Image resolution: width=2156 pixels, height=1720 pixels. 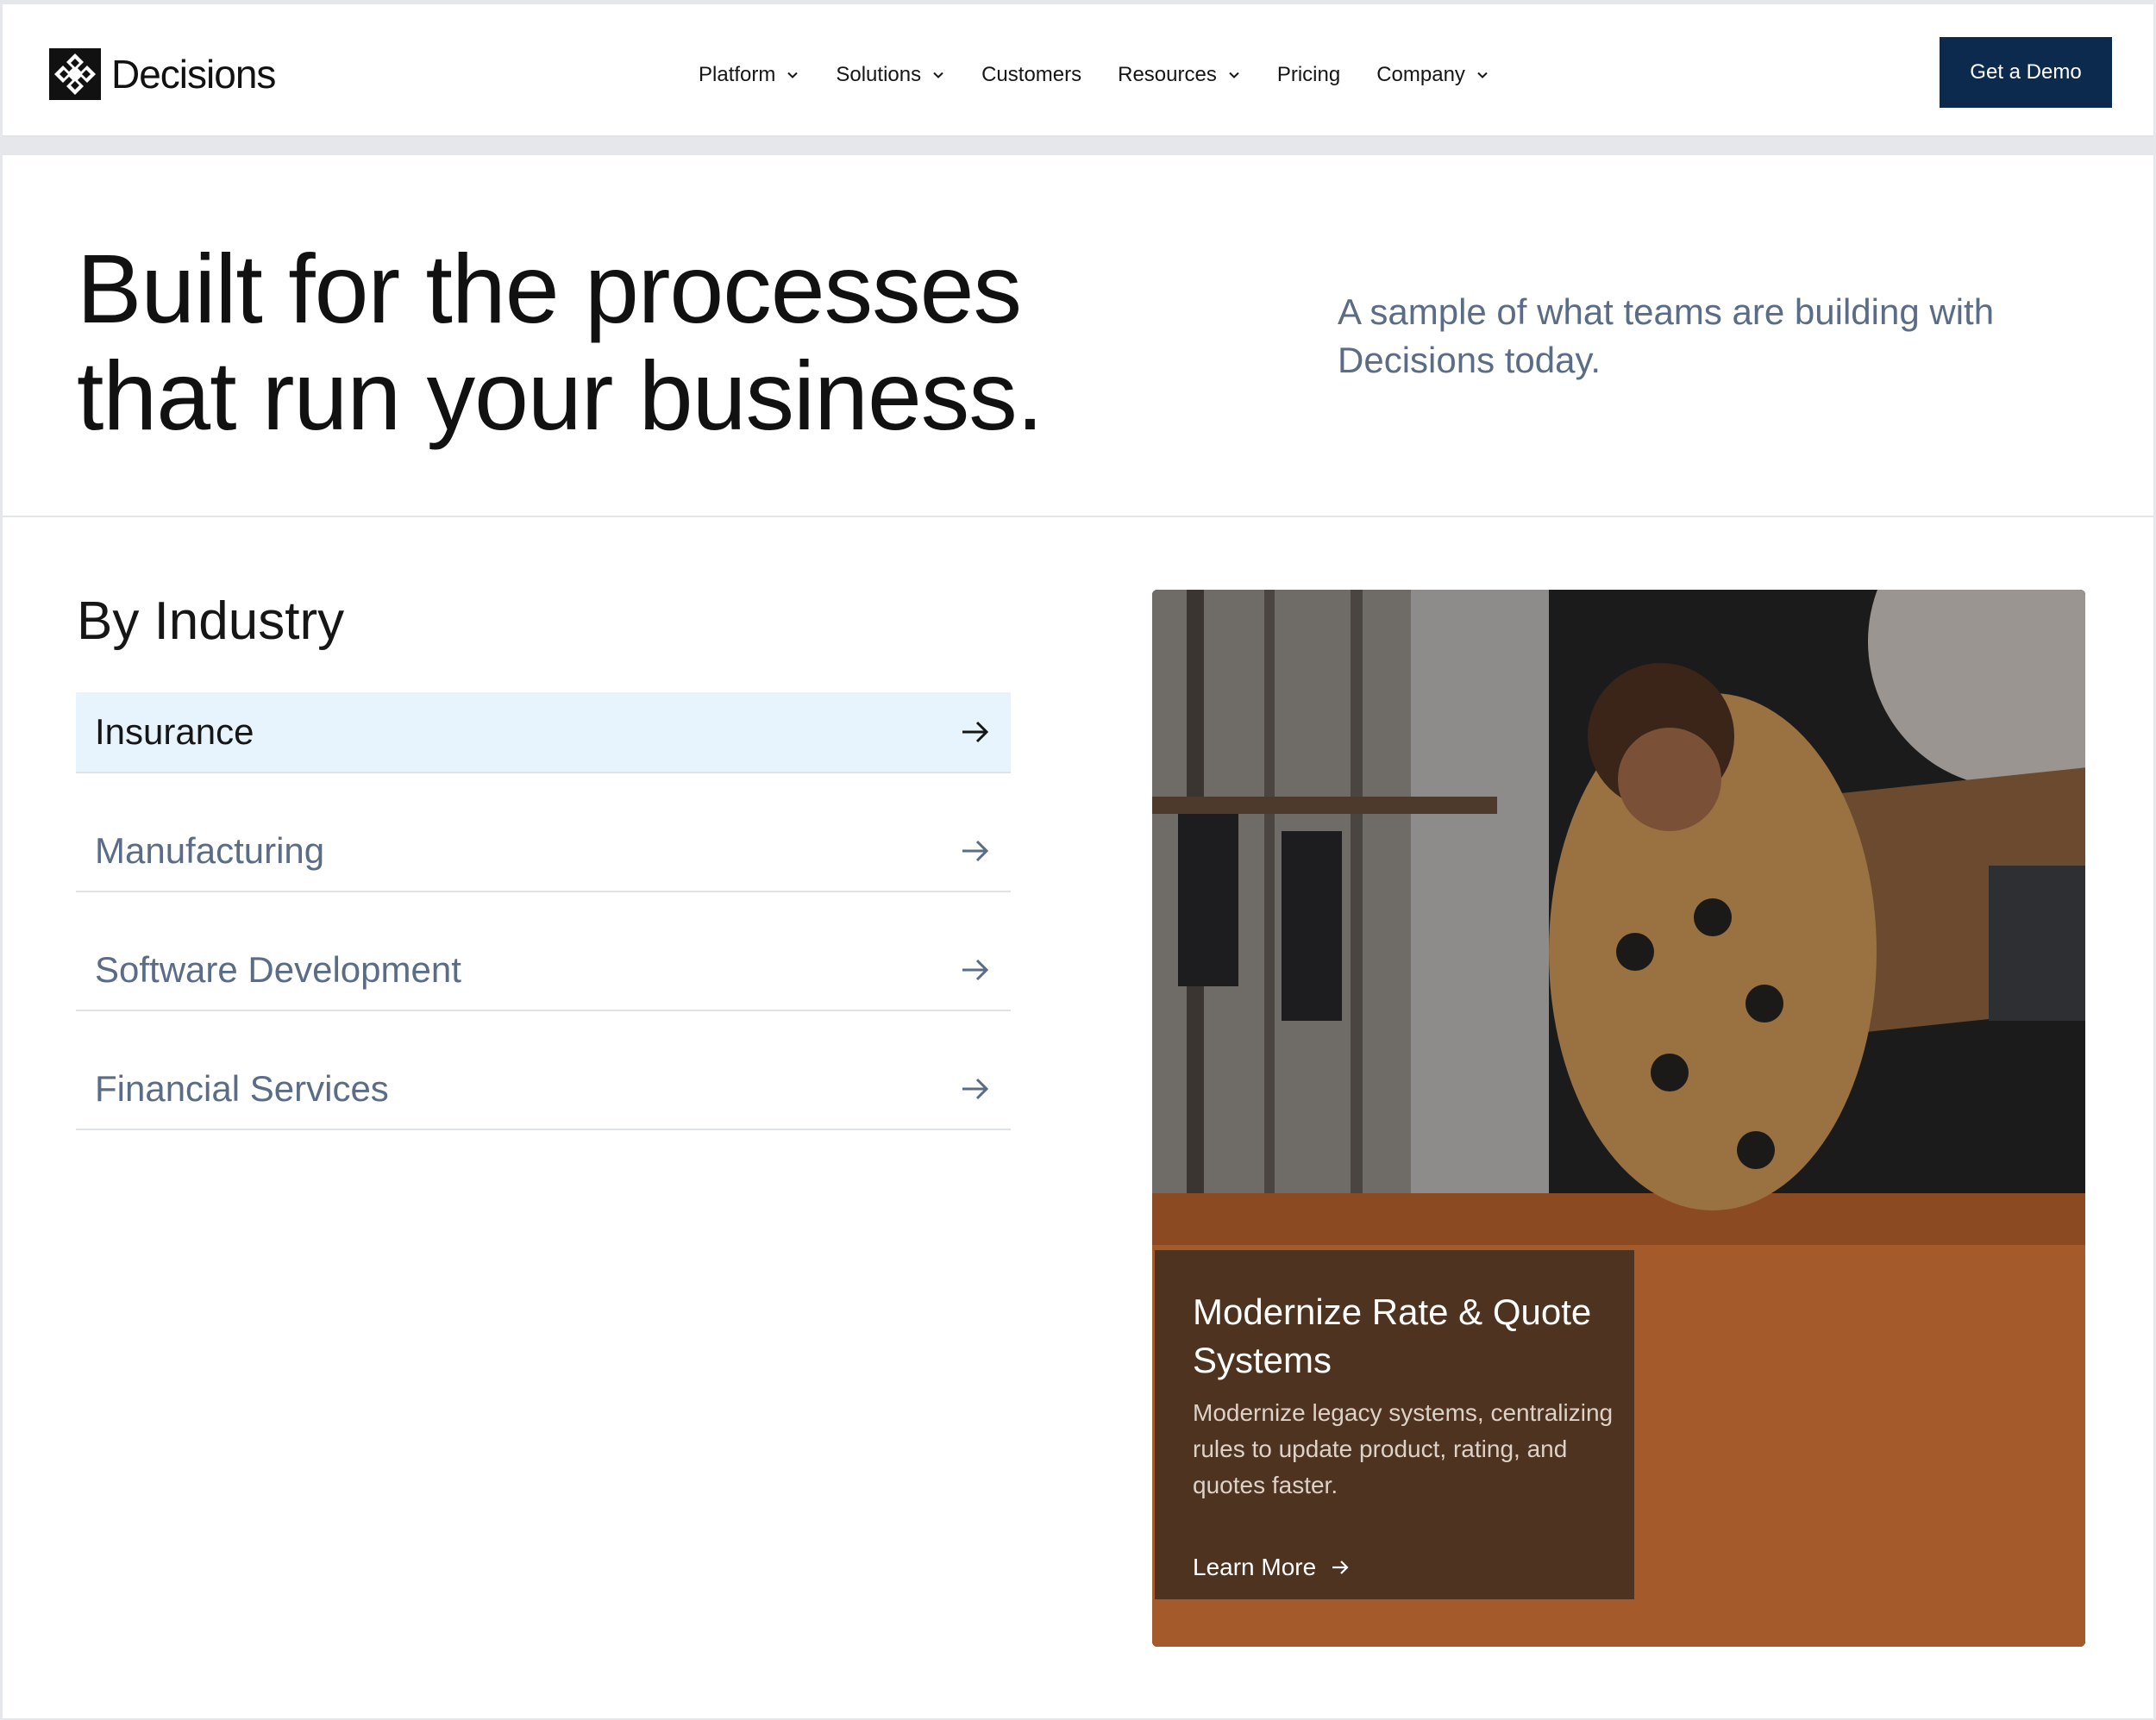 What do you see at coordinates (278, 969) in the screenshot?
I see `industry-item-label: Software Development` at bounding box center [278, 969].